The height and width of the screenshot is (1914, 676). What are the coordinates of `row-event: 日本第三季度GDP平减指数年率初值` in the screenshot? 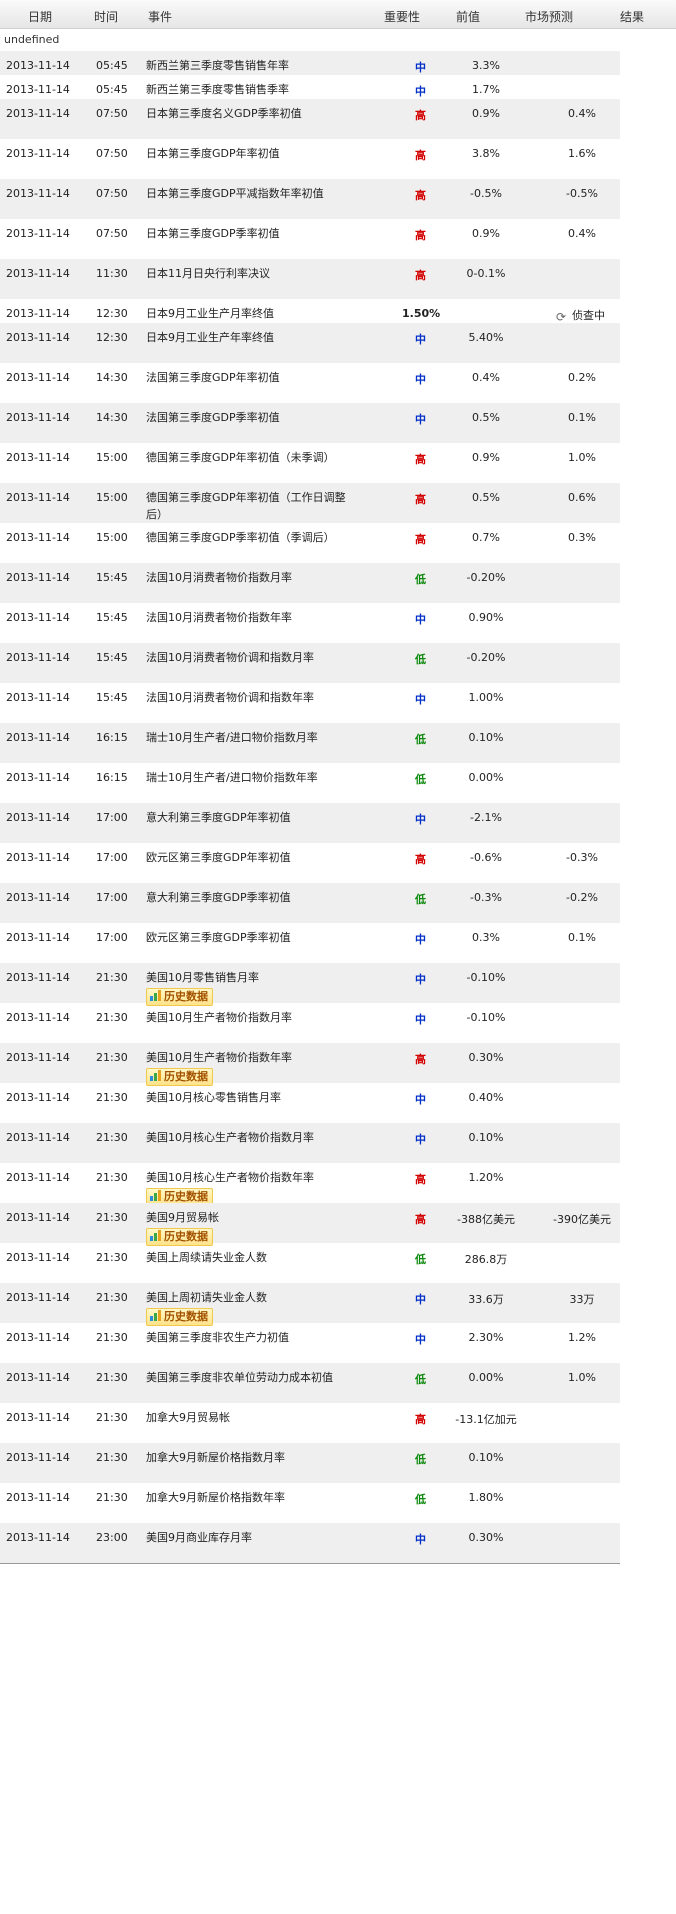 It's located at (246, 193).